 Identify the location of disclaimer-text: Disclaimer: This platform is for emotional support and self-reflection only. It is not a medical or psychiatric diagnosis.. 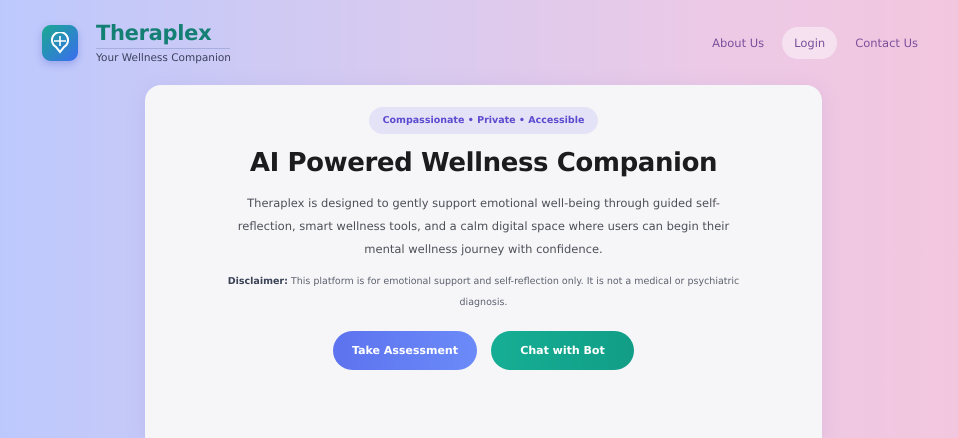
(483, 292).